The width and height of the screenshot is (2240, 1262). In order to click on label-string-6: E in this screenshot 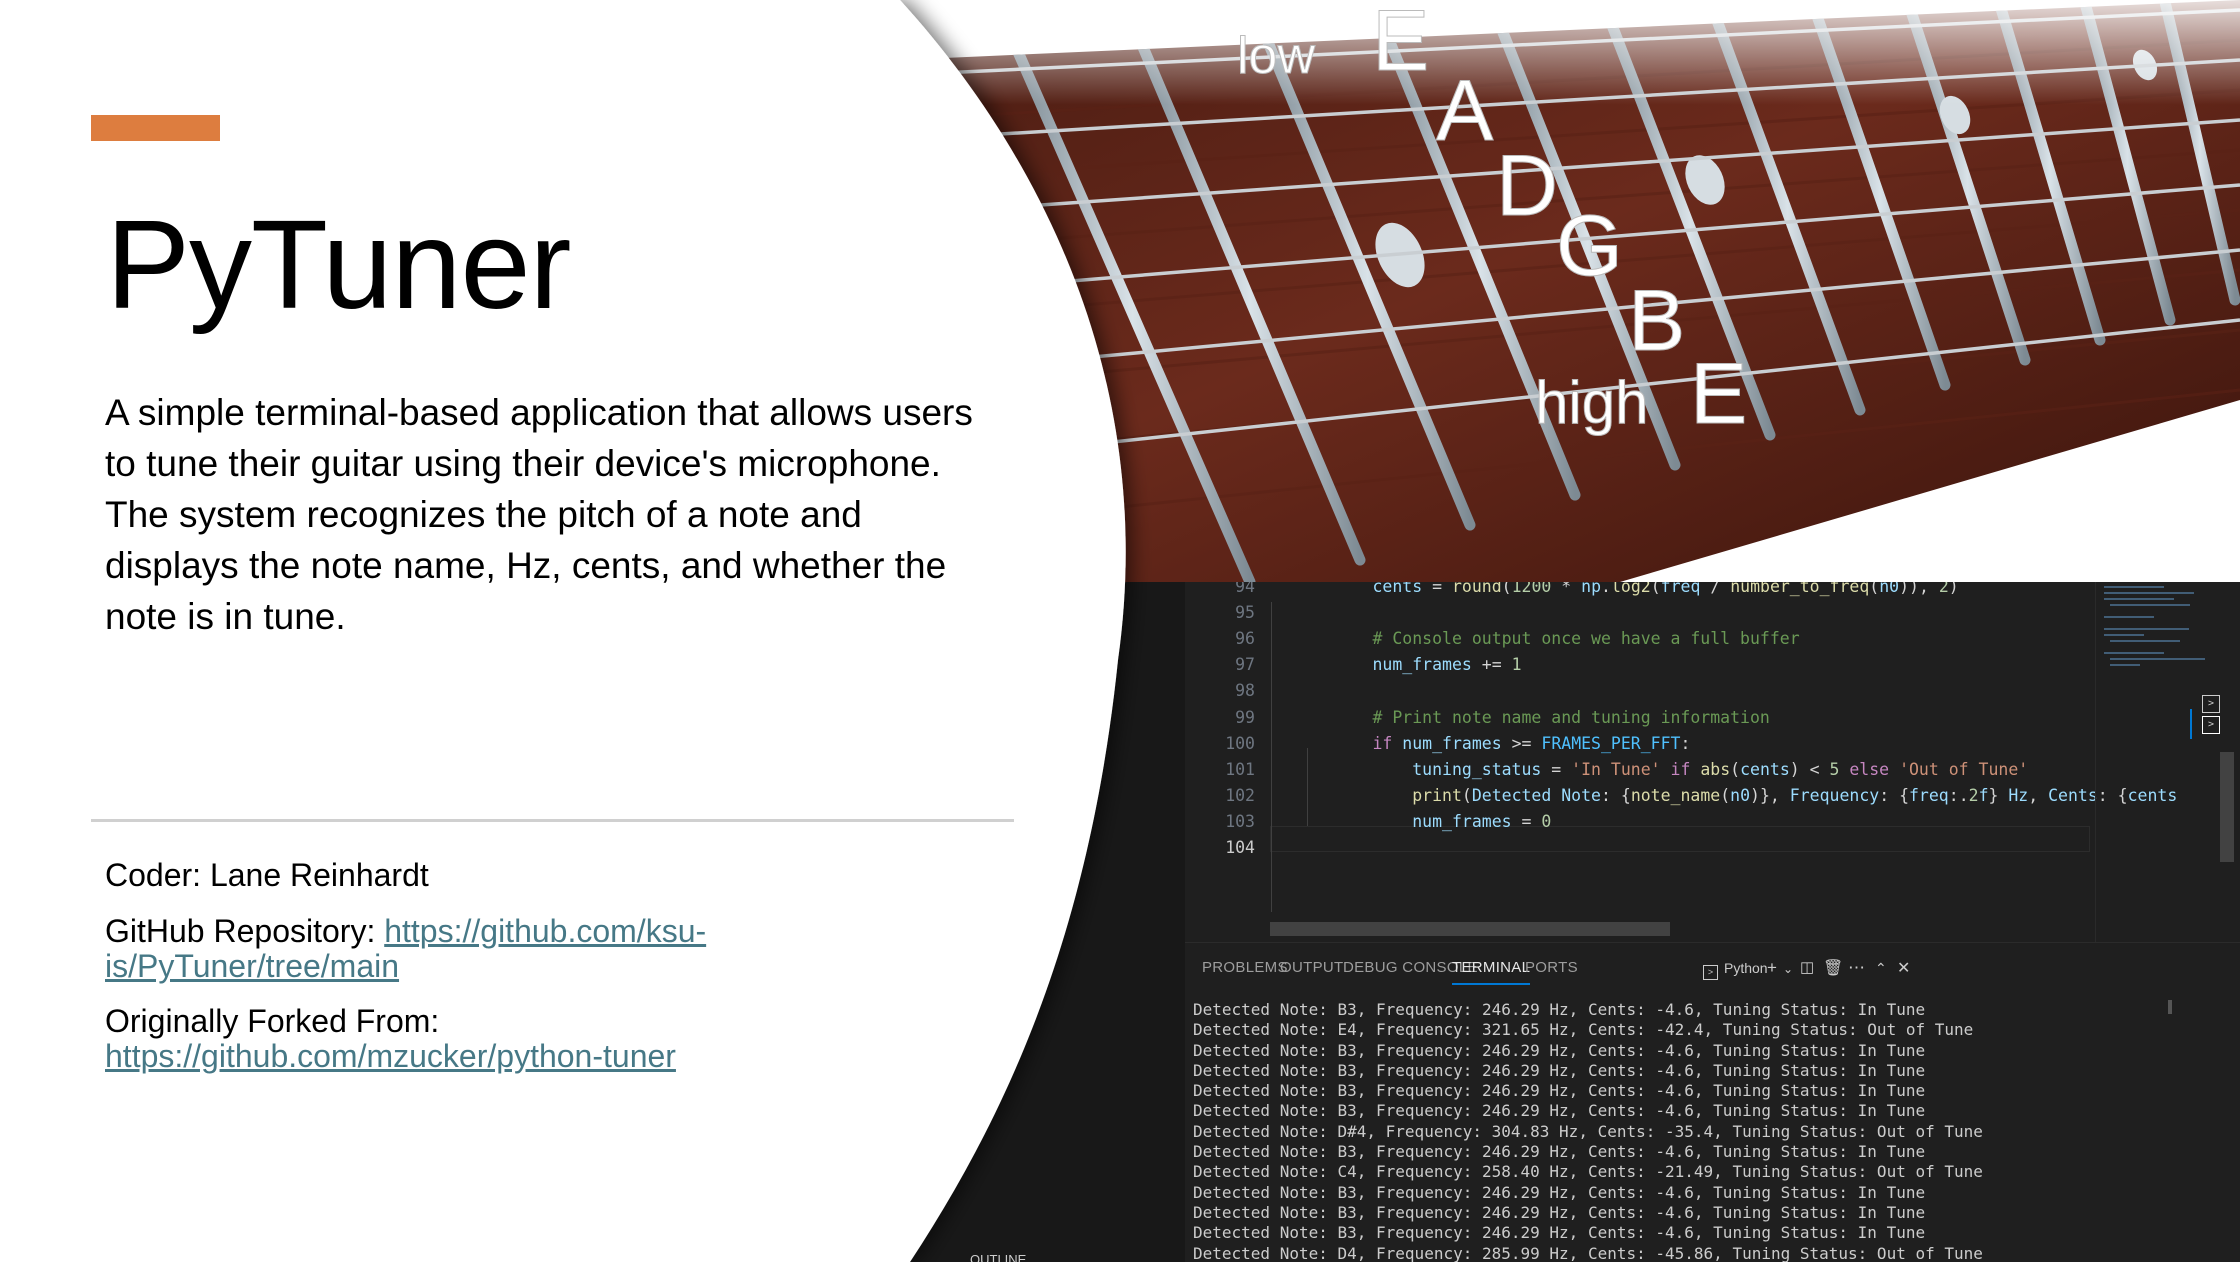, I will do `click(1718, 394)`.